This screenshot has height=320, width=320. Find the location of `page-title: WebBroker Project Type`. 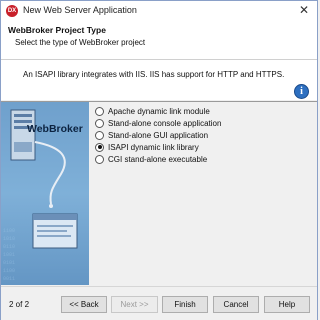

page-title: WebBroker Project Type is located at coordinates (57, 30).